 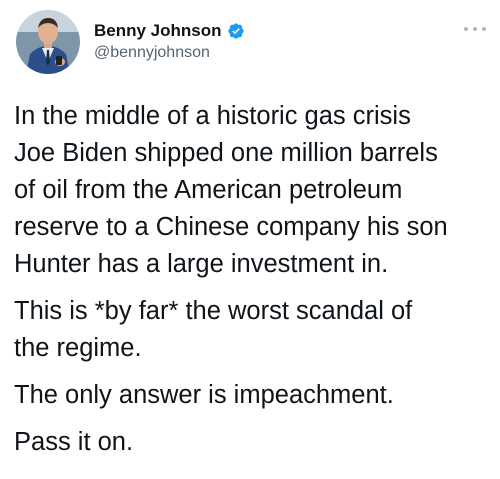 I want to click on display-name-row: Benny Johnson, so click(x=169, y=31).